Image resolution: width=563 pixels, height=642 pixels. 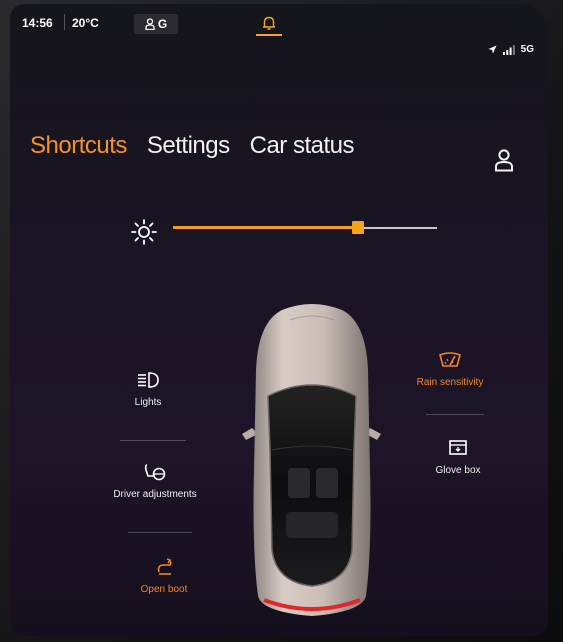 I want to click on brightness-icon, so click(x=144, y=232).